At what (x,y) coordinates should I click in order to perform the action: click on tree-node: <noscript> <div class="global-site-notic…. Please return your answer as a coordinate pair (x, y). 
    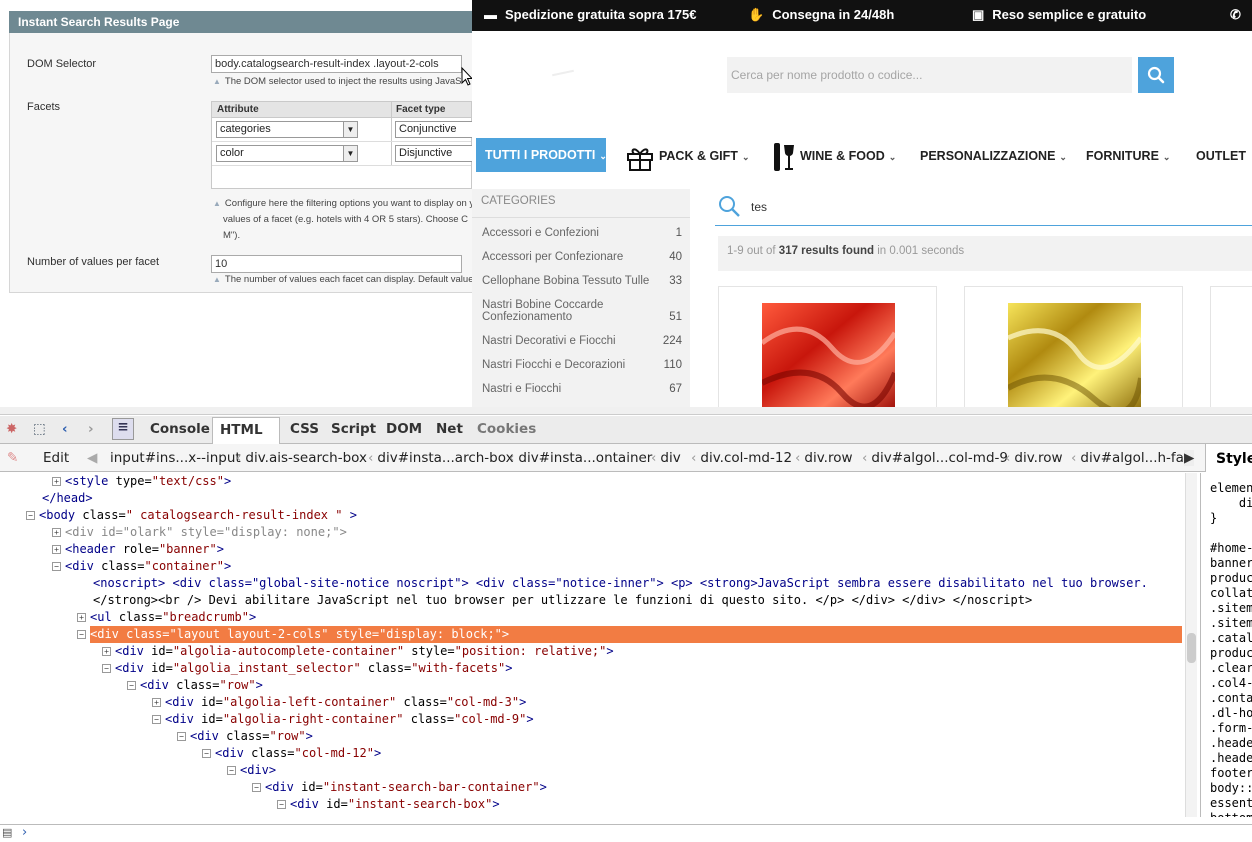
    Looking at the image, I should click on (620, 583).